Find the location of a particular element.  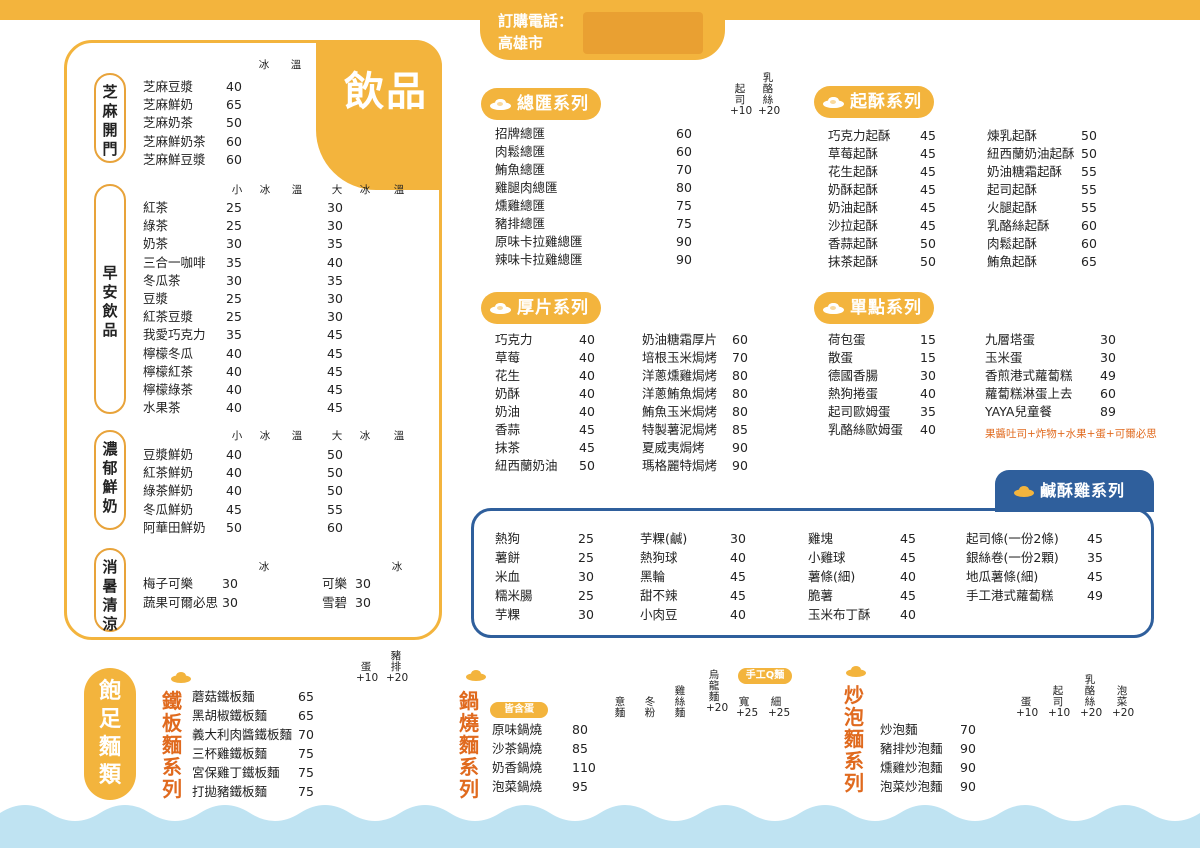

thick-name: 培根玉米焗烤 is located at coordinates (680, 357).